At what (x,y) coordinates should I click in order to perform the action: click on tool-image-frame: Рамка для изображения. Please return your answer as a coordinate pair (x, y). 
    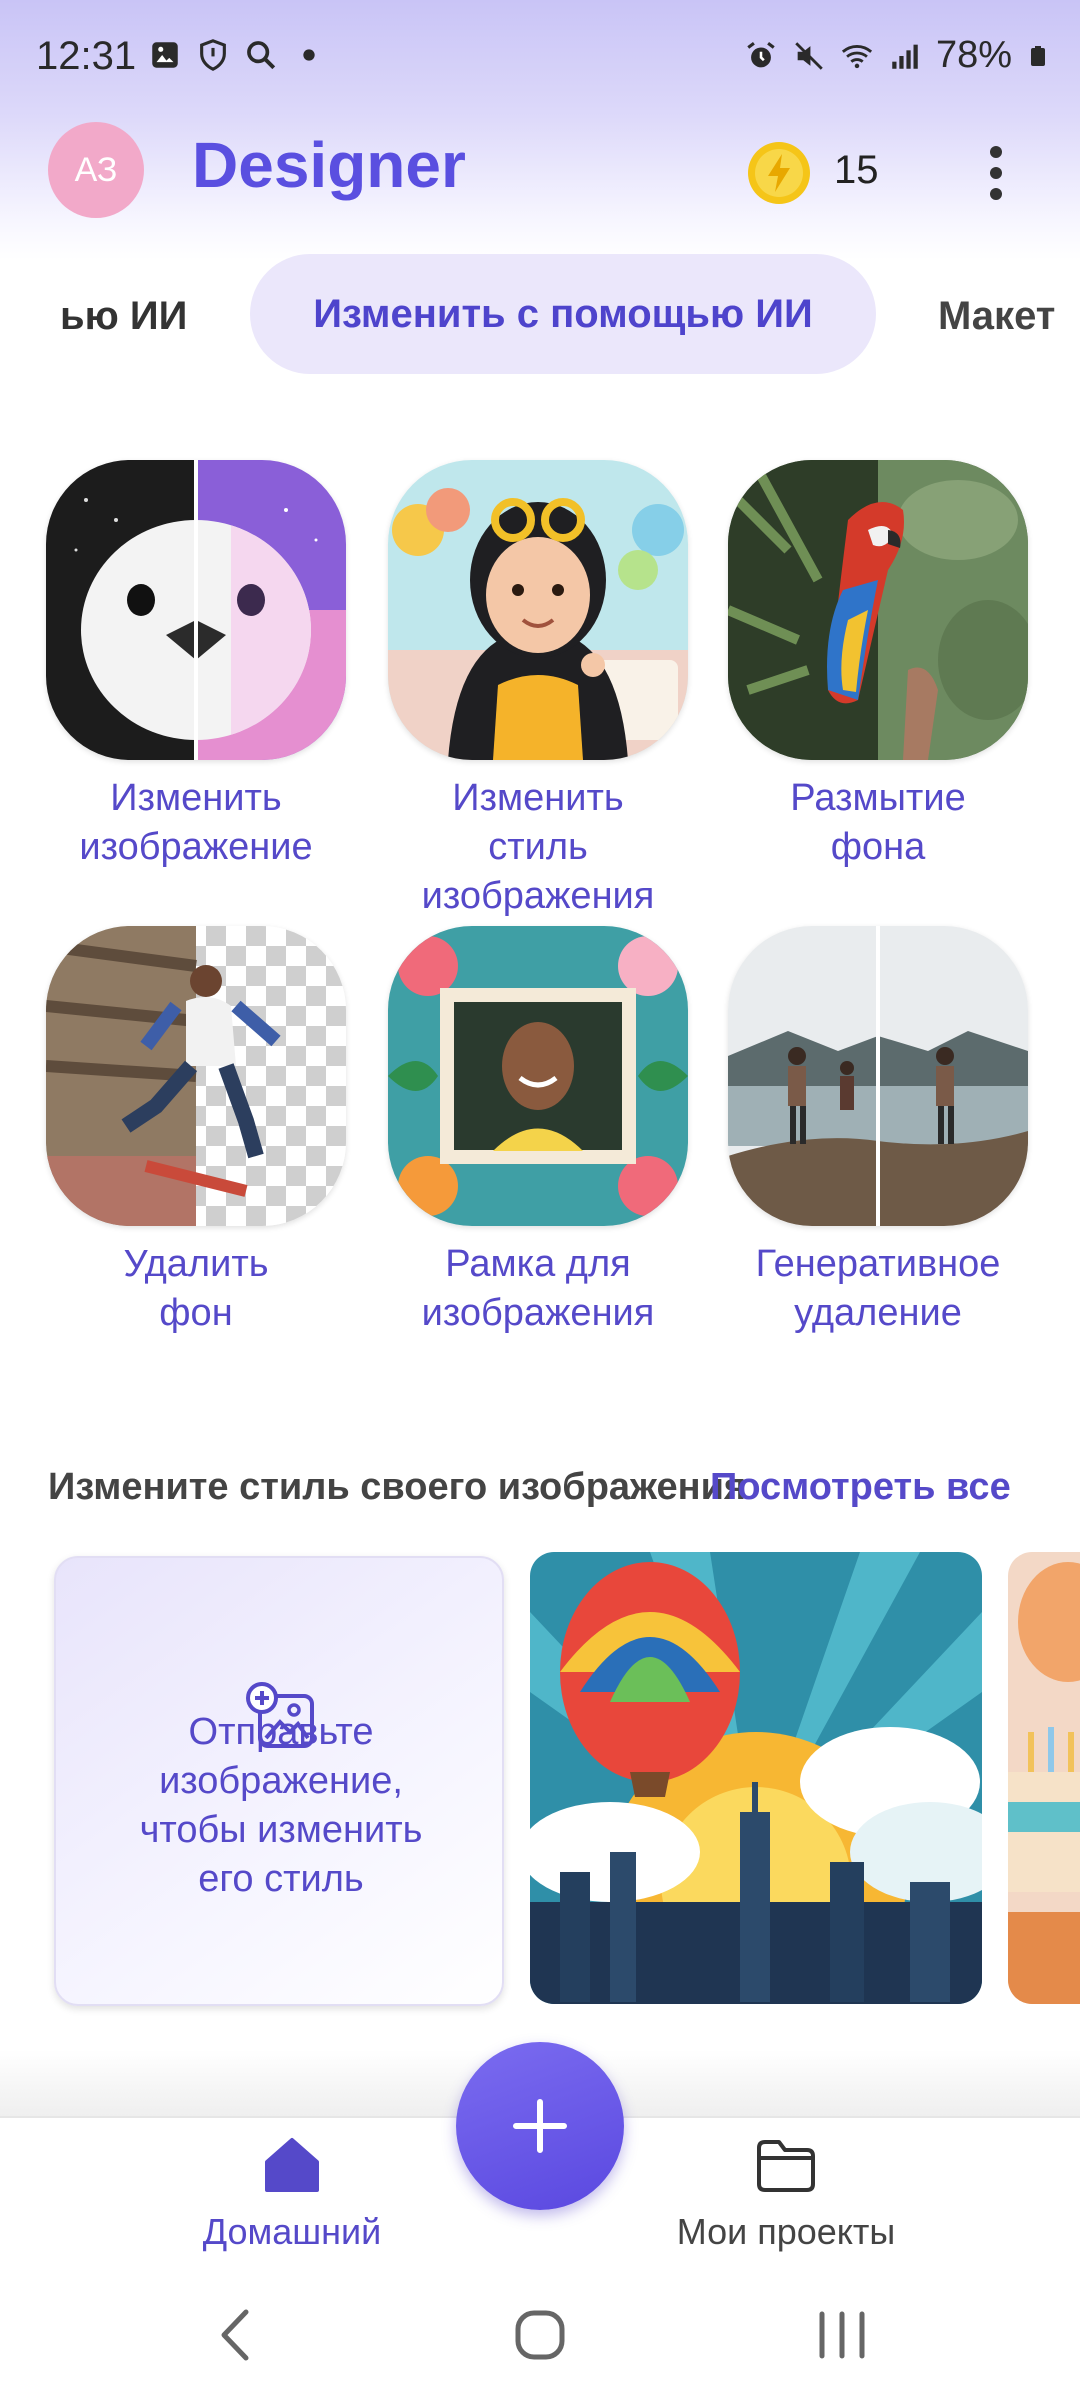
    Looking at the image, I should click on (538, 1132).